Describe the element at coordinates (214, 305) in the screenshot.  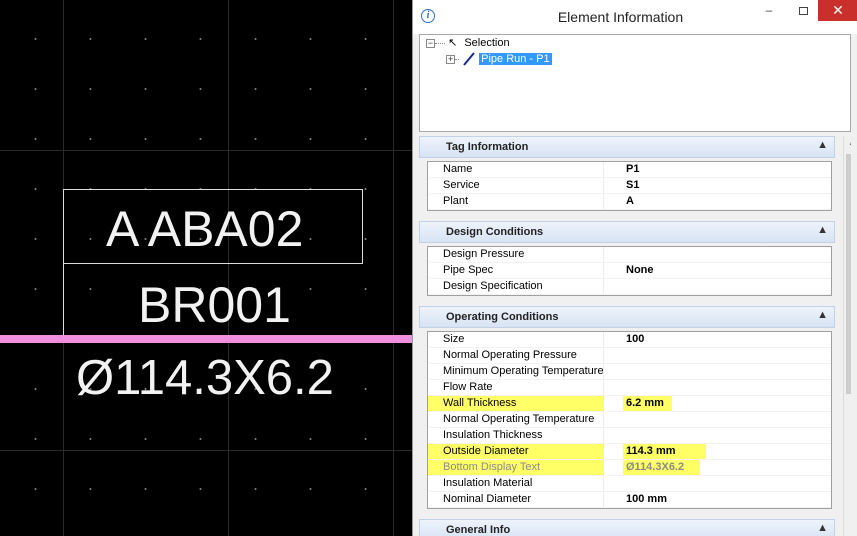
I see `tag-text-line-2: BR001` at that location.